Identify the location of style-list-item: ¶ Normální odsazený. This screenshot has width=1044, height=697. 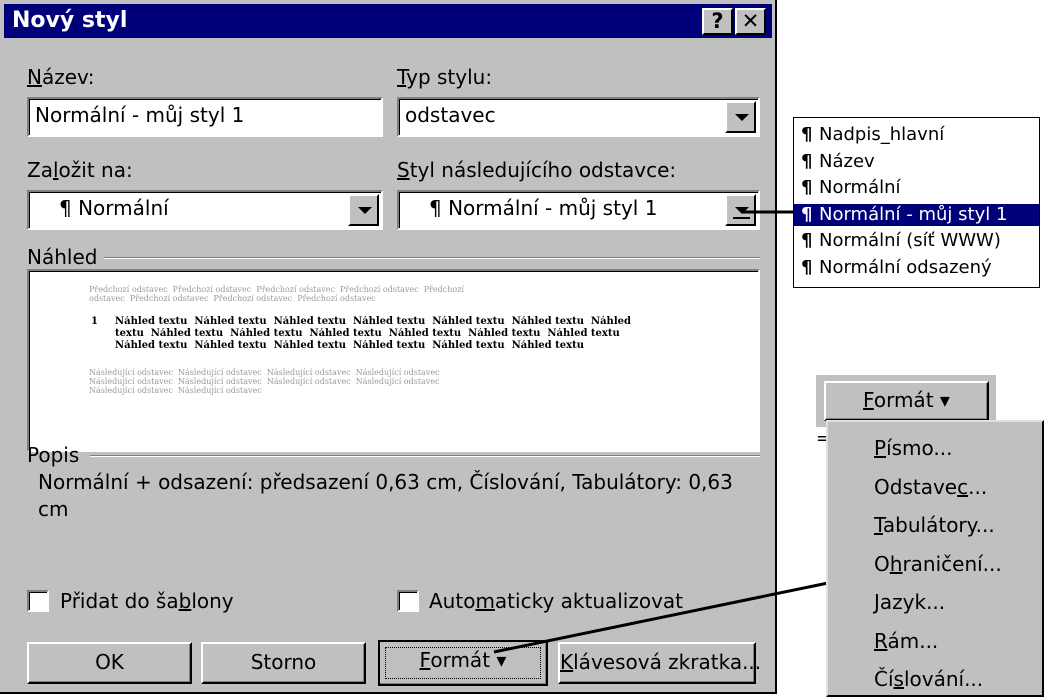
(896, 268).